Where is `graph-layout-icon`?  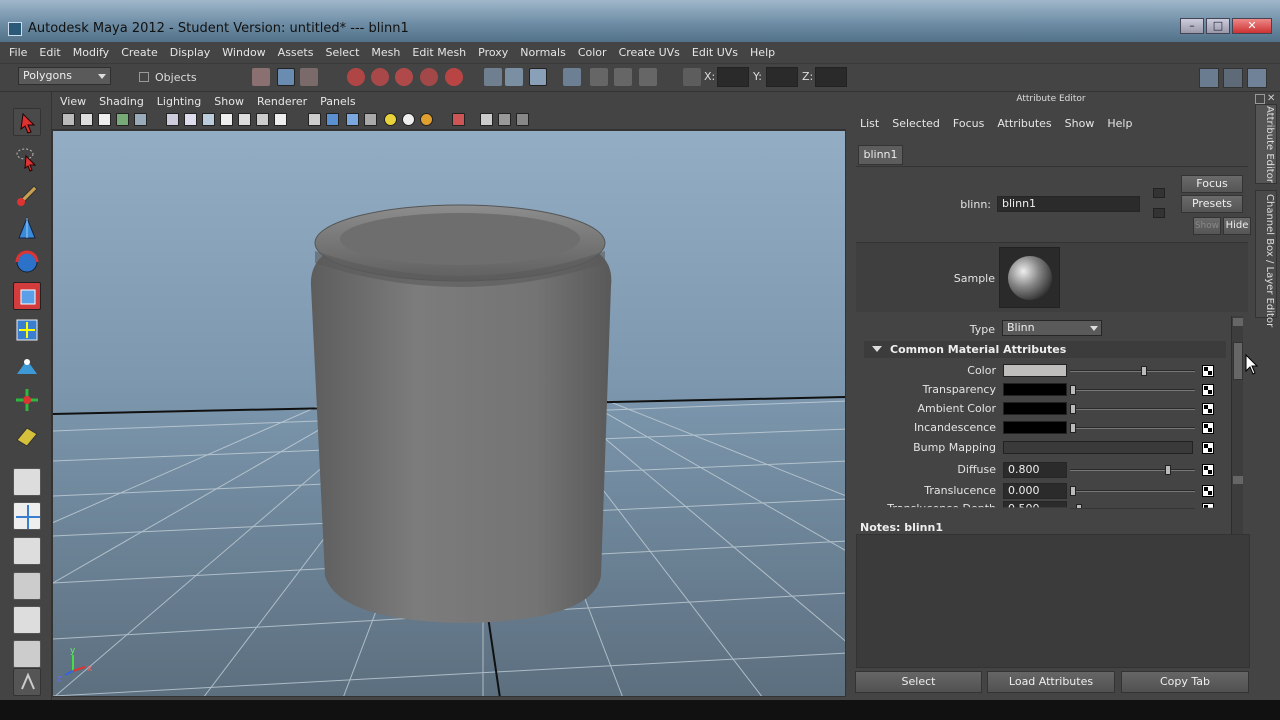
graph-layout-icon is located at coordinates (27, 586).